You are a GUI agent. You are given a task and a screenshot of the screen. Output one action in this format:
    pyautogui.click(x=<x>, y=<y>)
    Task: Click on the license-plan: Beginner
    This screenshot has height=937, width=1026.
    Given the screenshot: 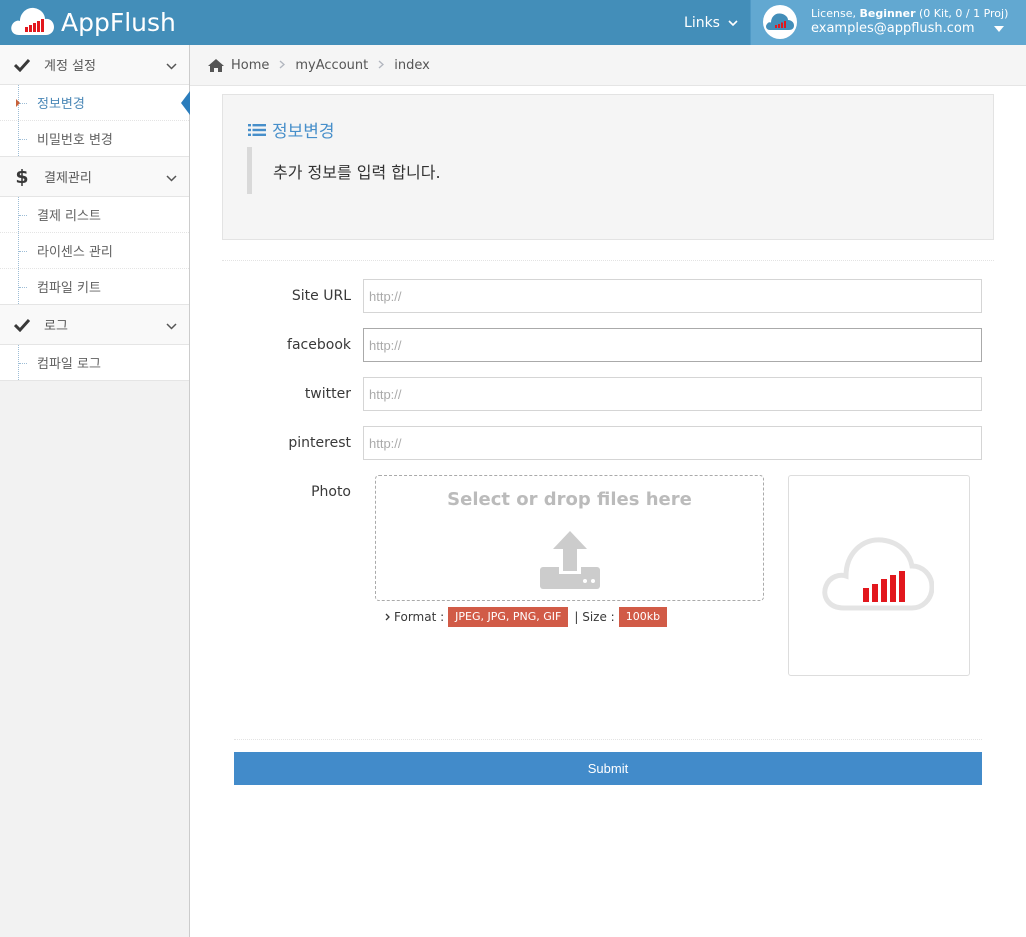 What is the action you would take?
    pyautogui.click(x=887, y=13)
    